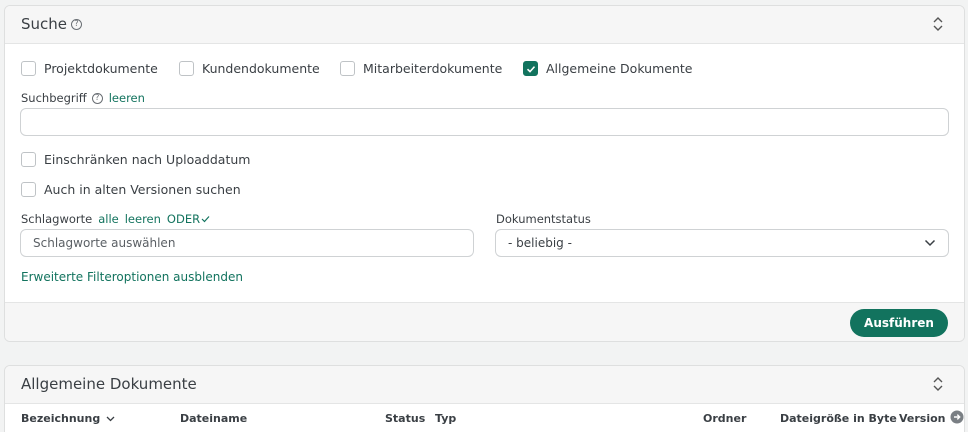  I want to click on checkbox-projekt, so click(28, 68).